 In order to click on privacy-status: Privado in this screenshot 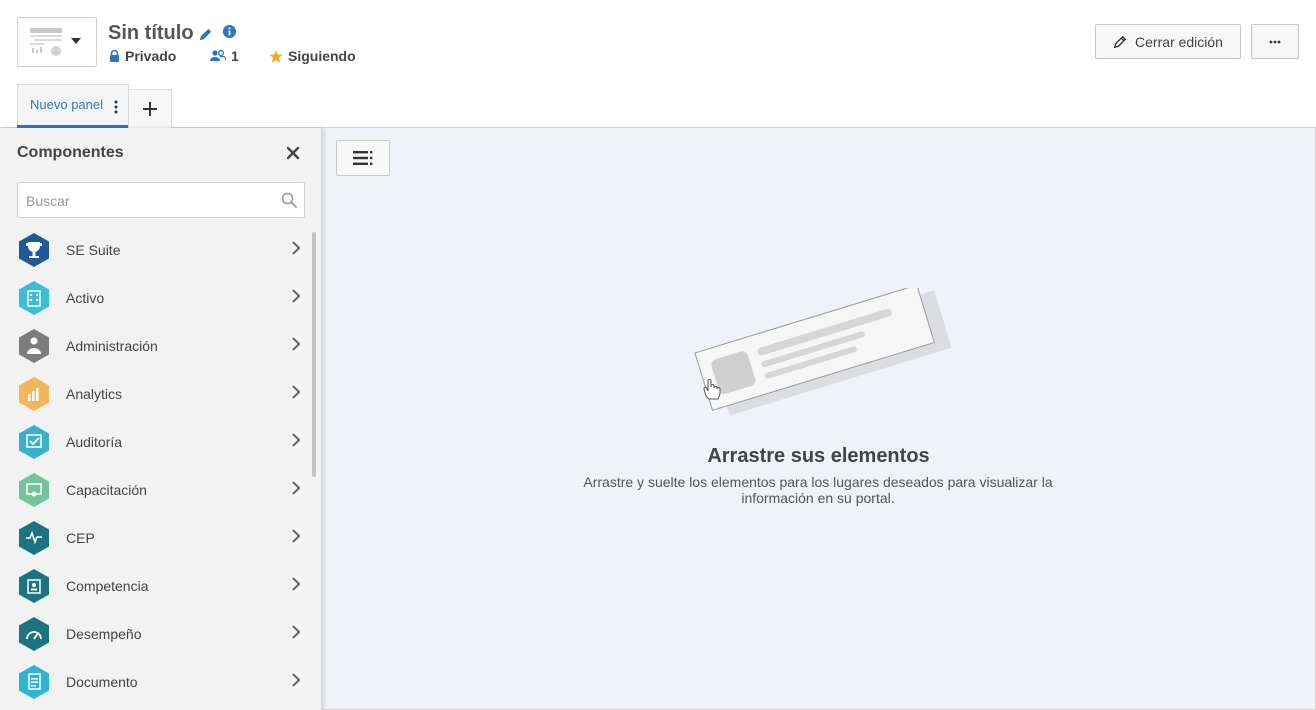, I will do `click(142, 56)`.